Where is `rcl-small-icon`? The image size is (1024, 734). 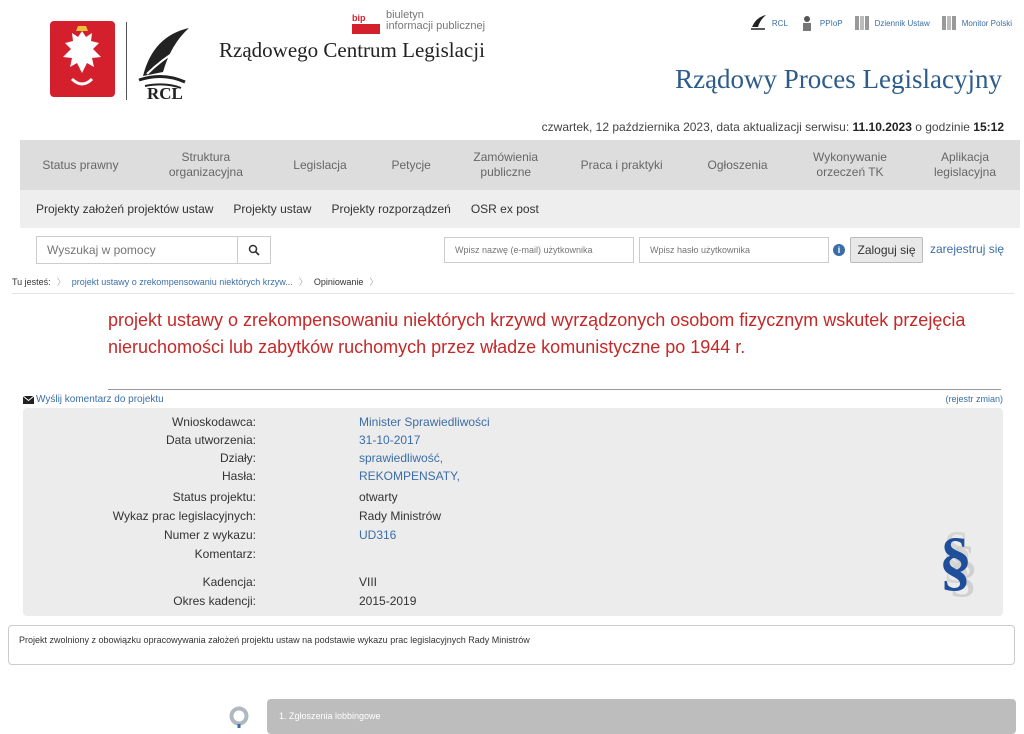 rcl-small-icon is located at coordinates (758, 22).